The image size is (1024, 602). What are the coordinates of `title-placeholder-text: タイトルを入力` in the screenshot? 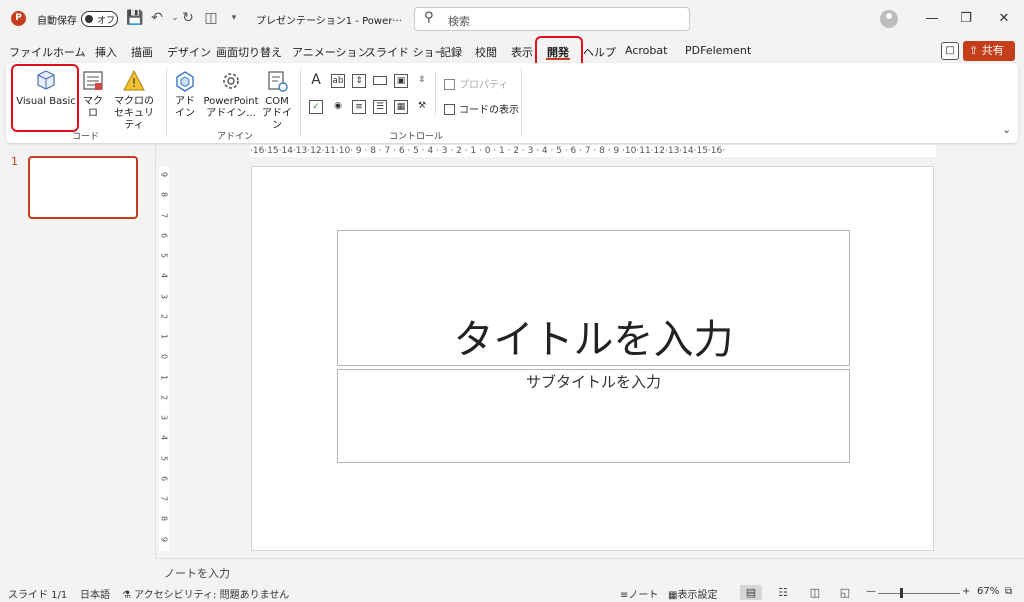 It's located at (593, 340).